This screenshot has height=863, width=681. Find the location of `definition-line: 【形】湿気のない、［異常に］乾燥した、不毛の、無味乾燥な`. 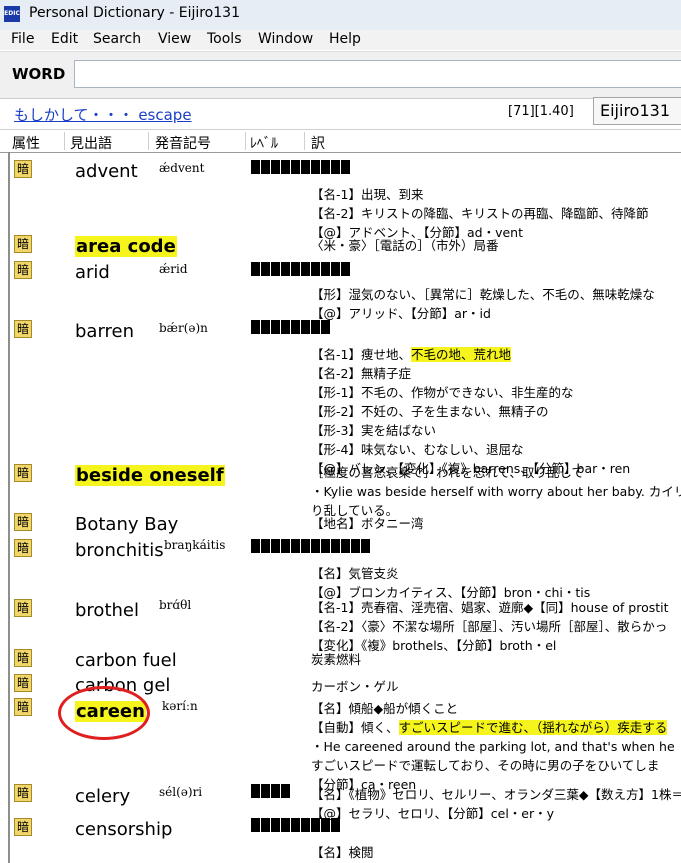

definition-line: 【形】湿気のない、［異常に］乾燥した、不毛の、無味乾燥な is located at coordinates (483, 294).